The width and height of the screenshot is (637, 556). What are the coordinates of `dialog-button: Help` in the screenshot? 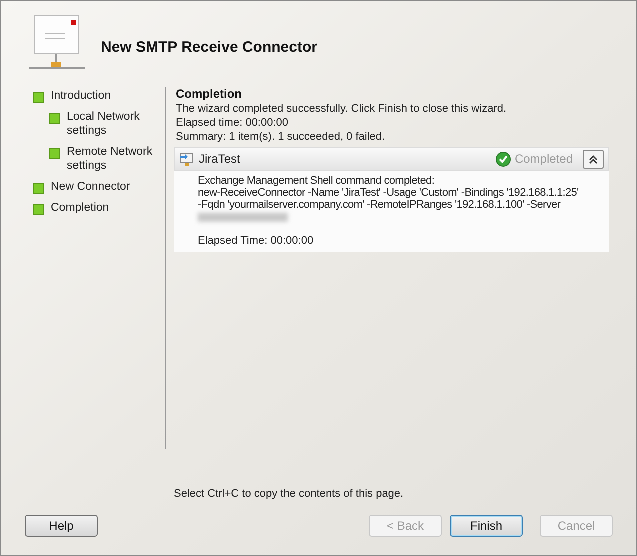 It's located at (61, 526).